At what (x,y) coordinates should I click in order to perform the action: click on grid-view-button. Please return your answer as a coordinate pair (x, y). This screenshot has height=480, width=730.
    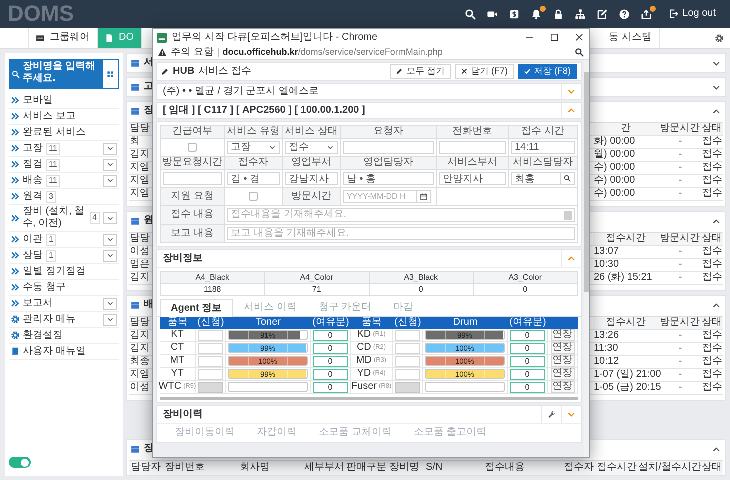
    Looking at the image, I should click on (110, 74).